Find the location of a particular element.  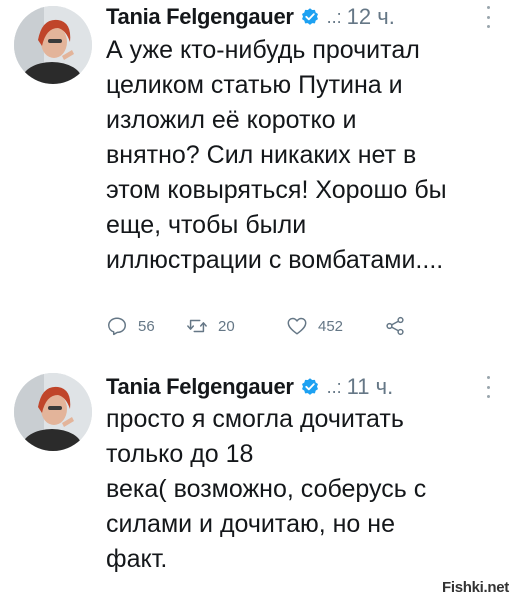

tweet-actions: 56 20 452 is located at coordinates (296, 329).